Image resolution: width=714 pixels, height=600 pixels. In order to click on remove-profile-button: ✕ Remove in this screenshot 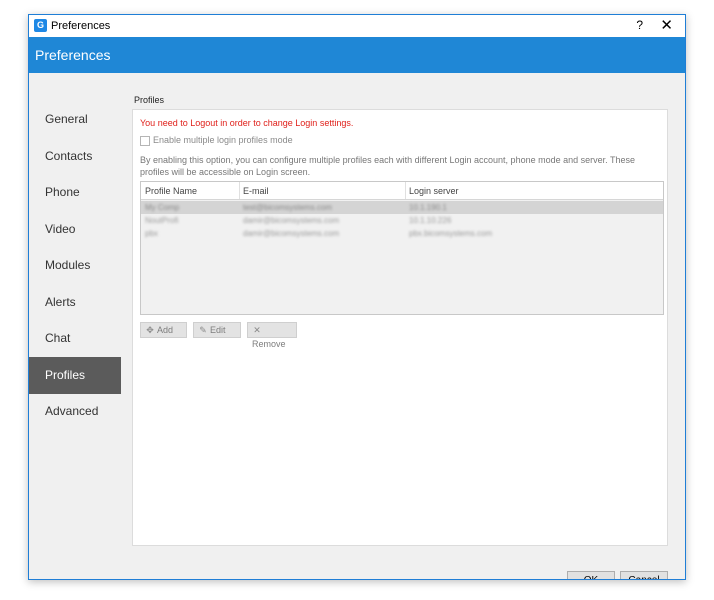, I will do `click(272, 335)`.